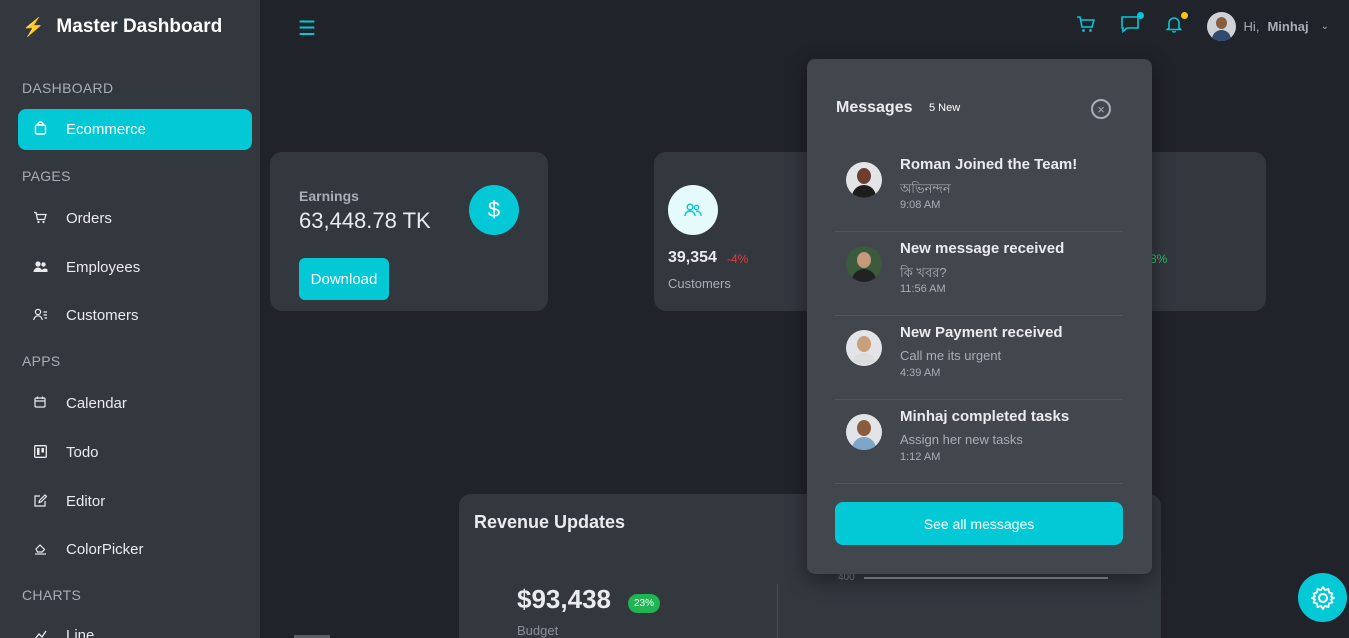 This screenshot has height=638, width=1349. Describe the element at coordinates (1159, 259) in the screenshot. I see `stat-change: 8%` at that location.